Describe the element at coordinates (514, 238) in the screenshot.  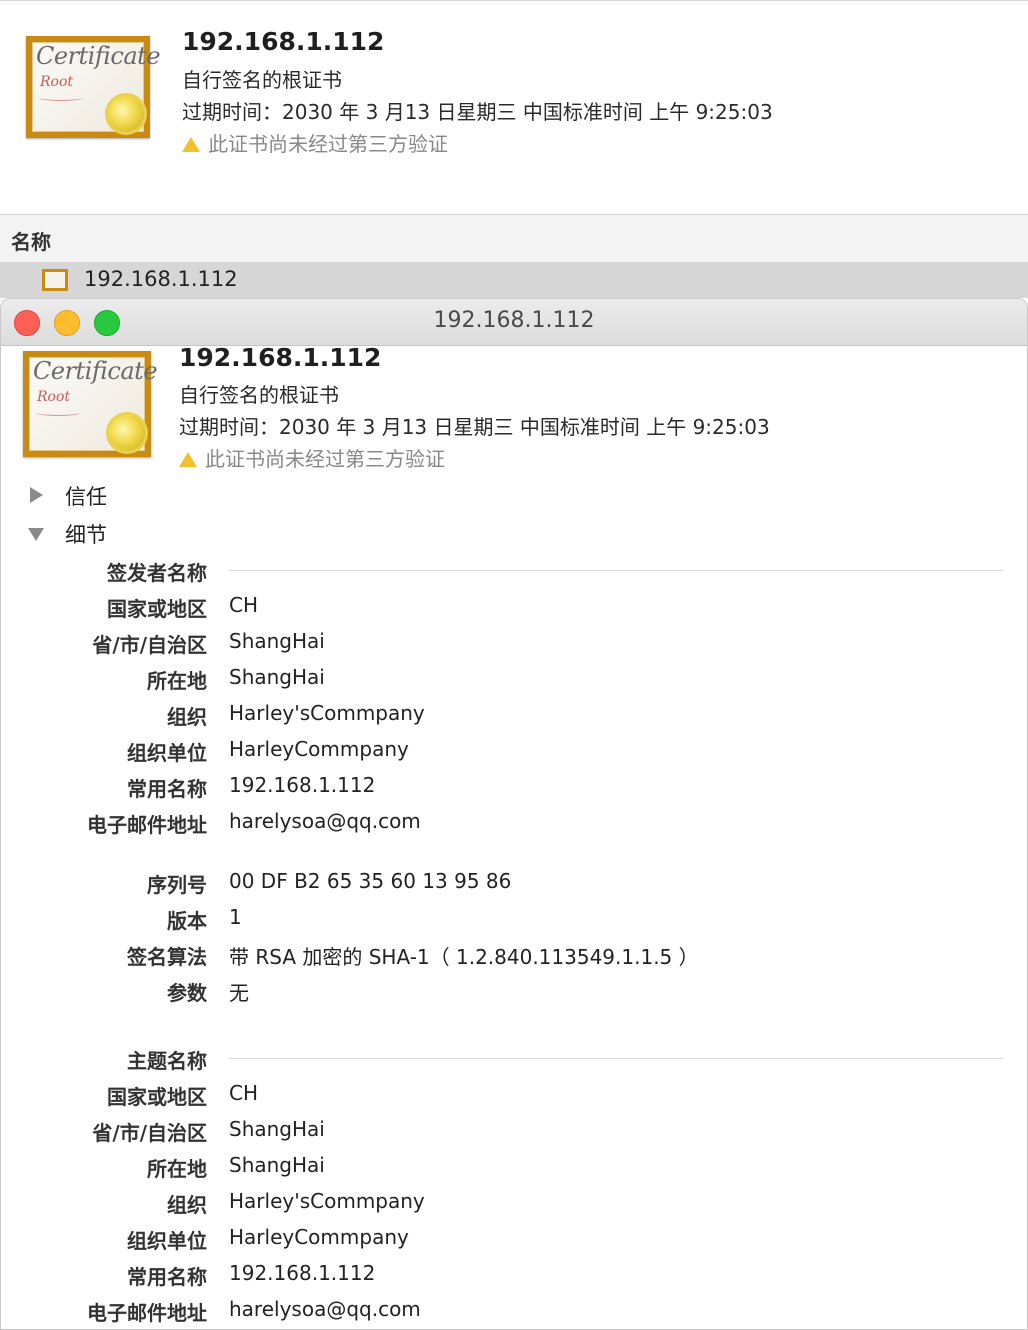
I see `column-header-name: 名称` at that location.